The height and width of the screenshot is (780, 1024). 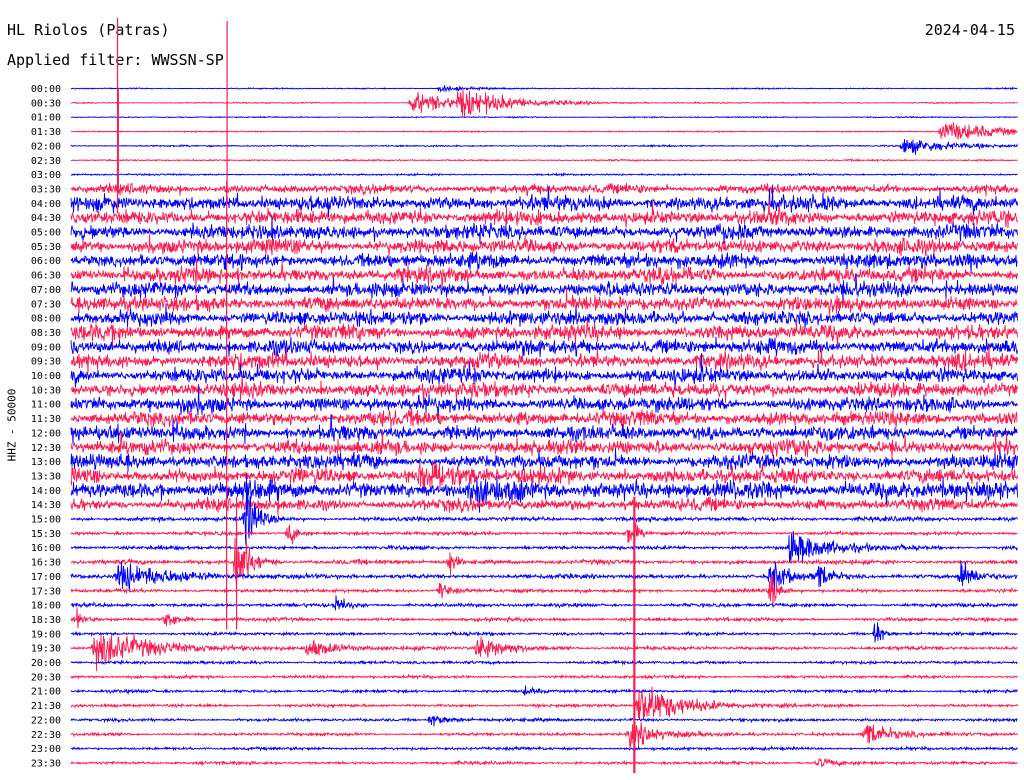 I want to click on row-time-label: 04:00, so click(x=46, y=204).